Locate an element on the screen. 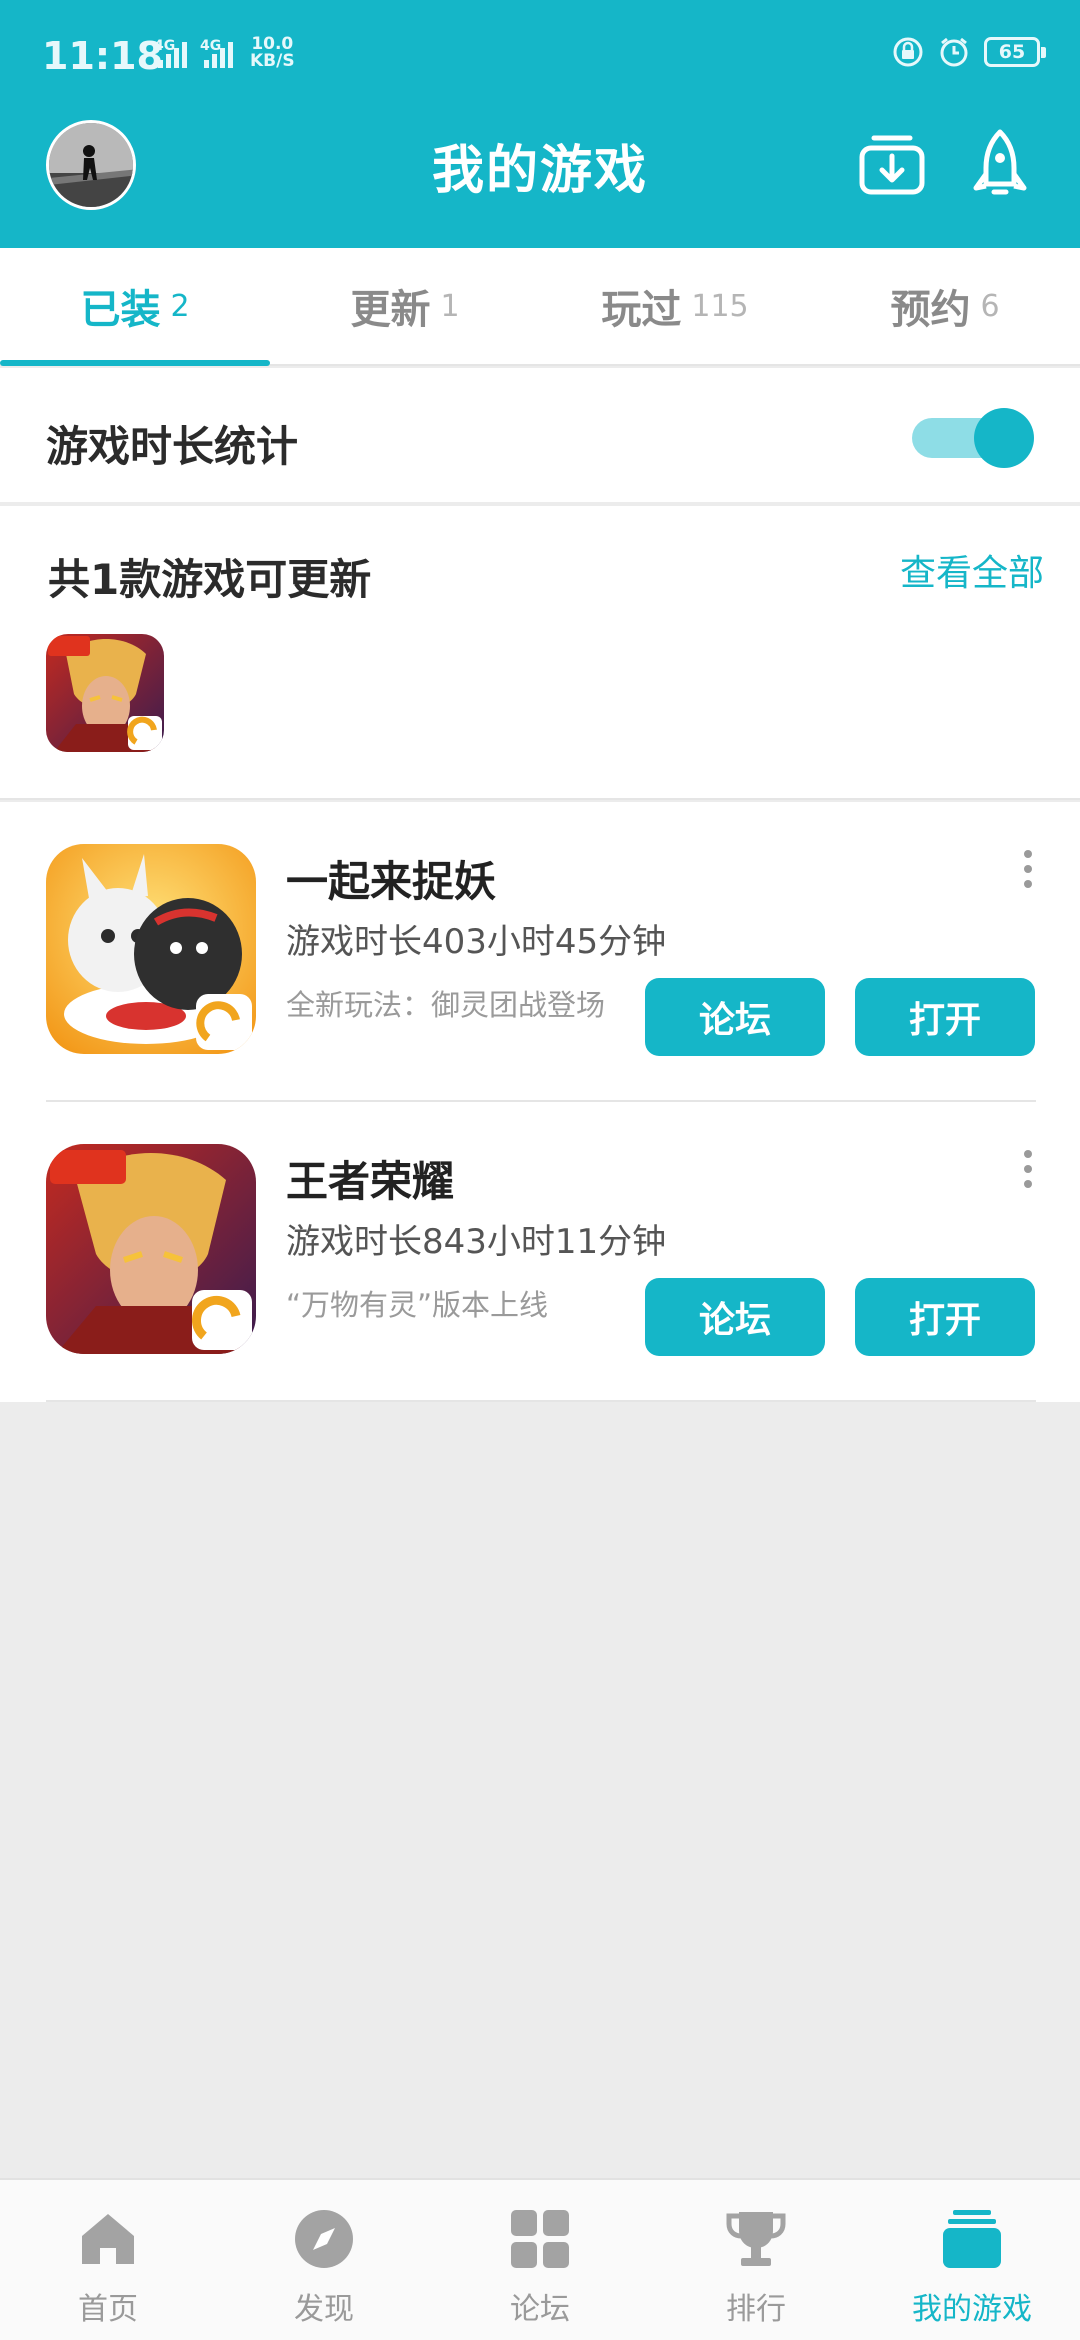 Image resolution: width=1080 pixels, height=2340 pixels. game-icon-yiqilaizhuoyao is located at coordinates (151, 949).